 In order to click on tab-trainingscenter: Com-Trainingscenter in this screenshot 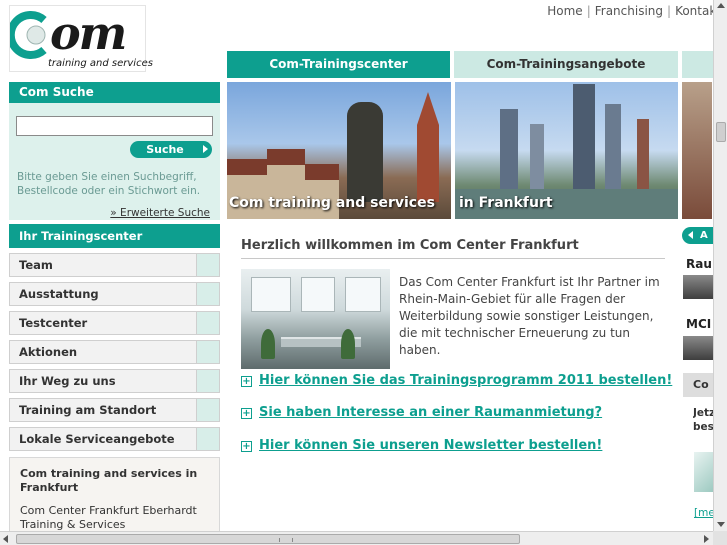, I will do `click(338, 64)`.